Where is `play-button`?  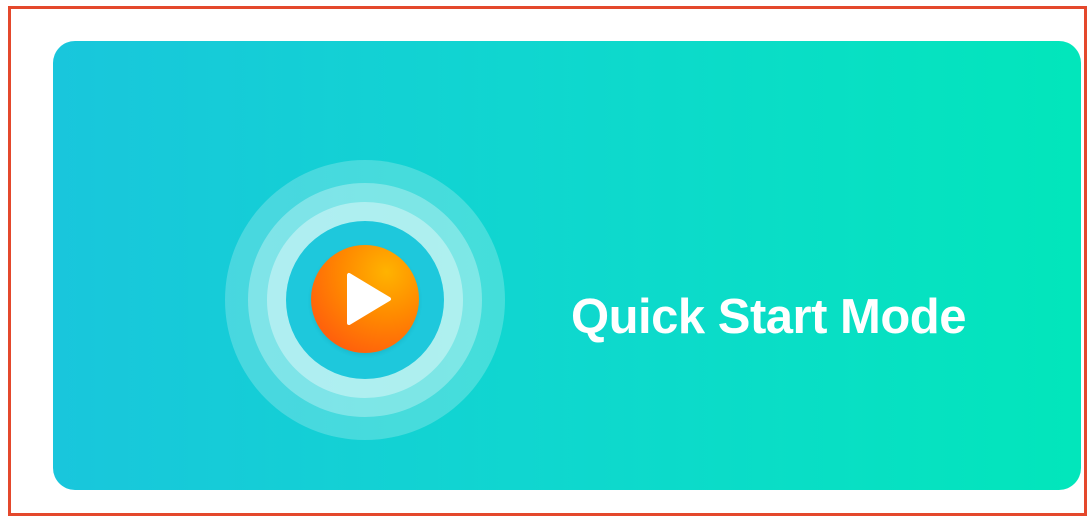
play-button is located at coordinates (365, 299).